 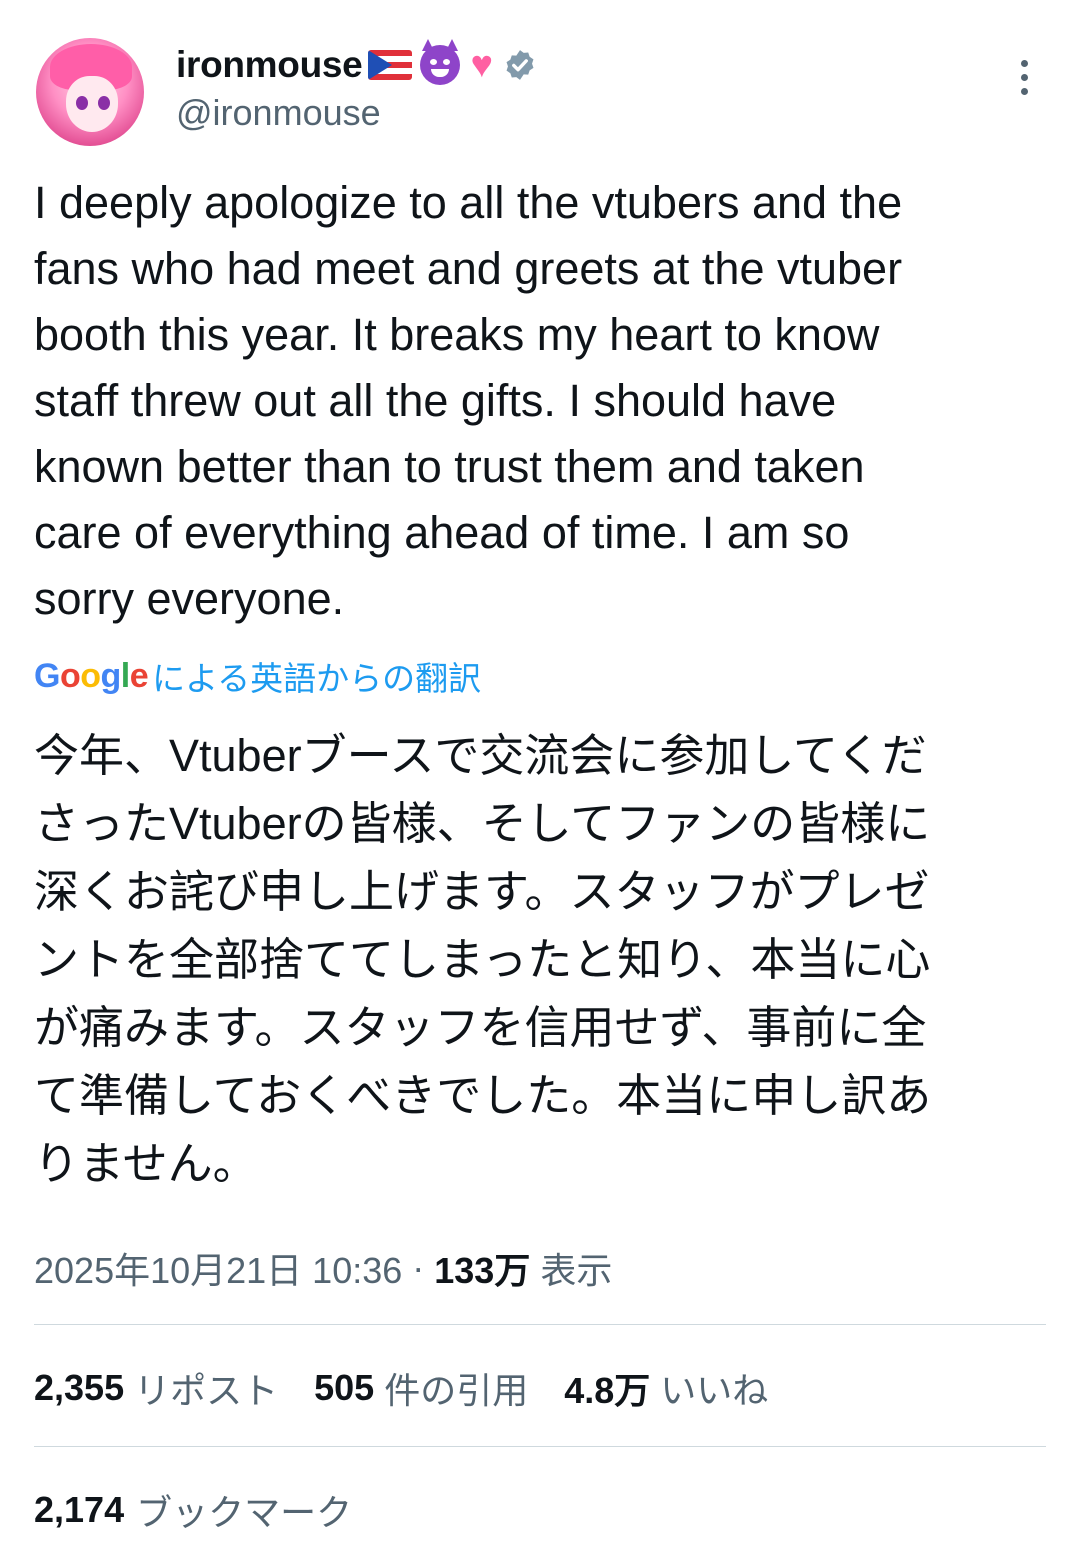 I want to click on tweet-meta: 2025年10月21日 10:36 · 133万 表示, so click(x=323, y=1268).